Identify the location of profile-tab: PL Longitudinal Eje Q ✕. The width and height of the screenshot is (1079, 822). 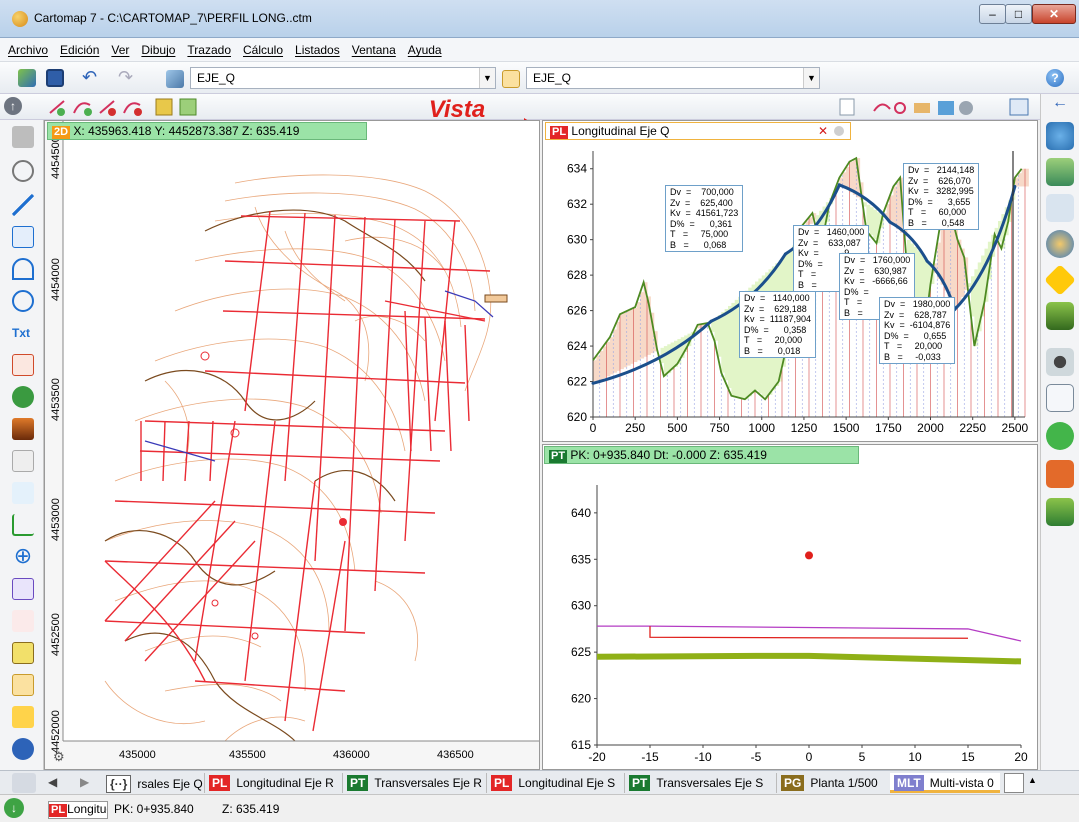
(698, 131).